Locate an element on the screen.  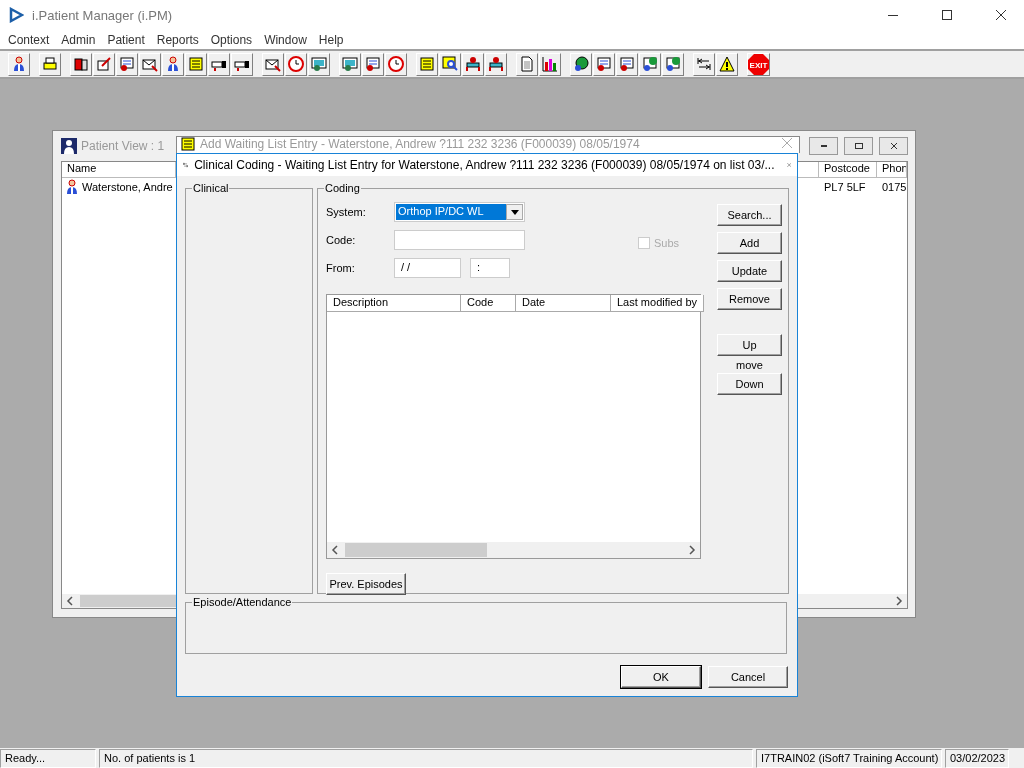
bar-chart-icon is located at coordinates (550, 64).